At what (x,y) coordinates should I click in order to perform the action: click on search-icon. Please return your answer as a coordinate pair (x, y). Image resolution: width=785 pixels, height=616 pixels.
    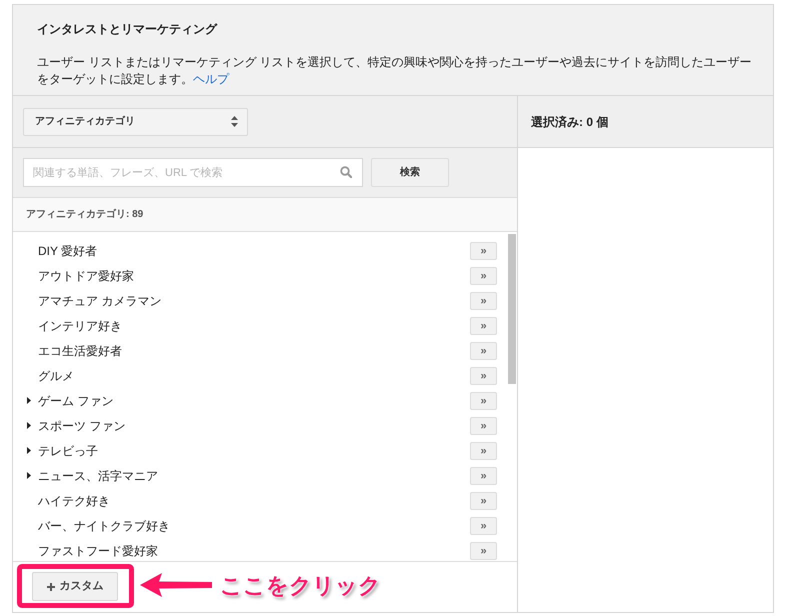
    Looking at the image, I should click on (346, 172).